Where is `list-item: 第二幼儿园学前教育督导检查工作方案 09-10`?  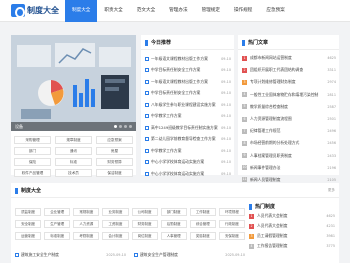
list-item: 第二幼儿园学前教育督导检查工作方案 09-10 is located at coordinates (188, 140).